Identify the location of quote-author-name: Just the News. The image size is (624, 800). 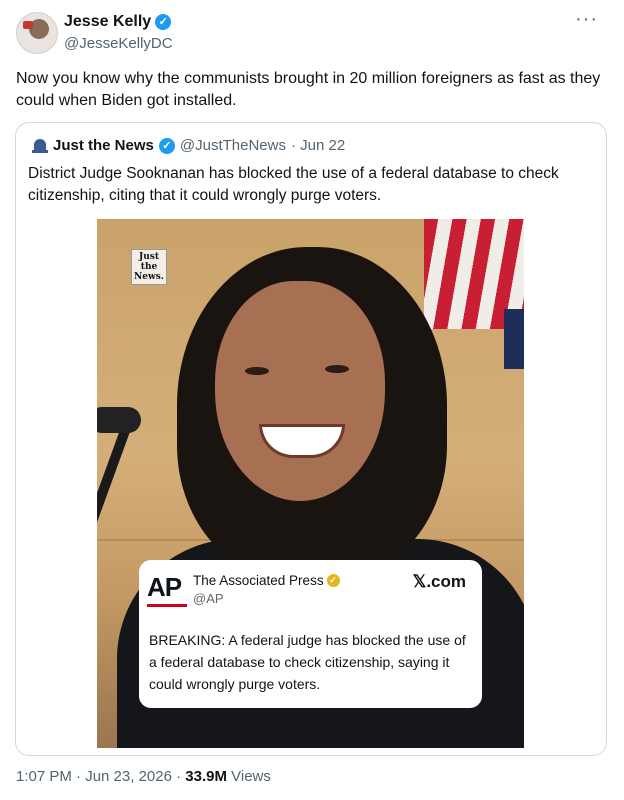
(103, 145).